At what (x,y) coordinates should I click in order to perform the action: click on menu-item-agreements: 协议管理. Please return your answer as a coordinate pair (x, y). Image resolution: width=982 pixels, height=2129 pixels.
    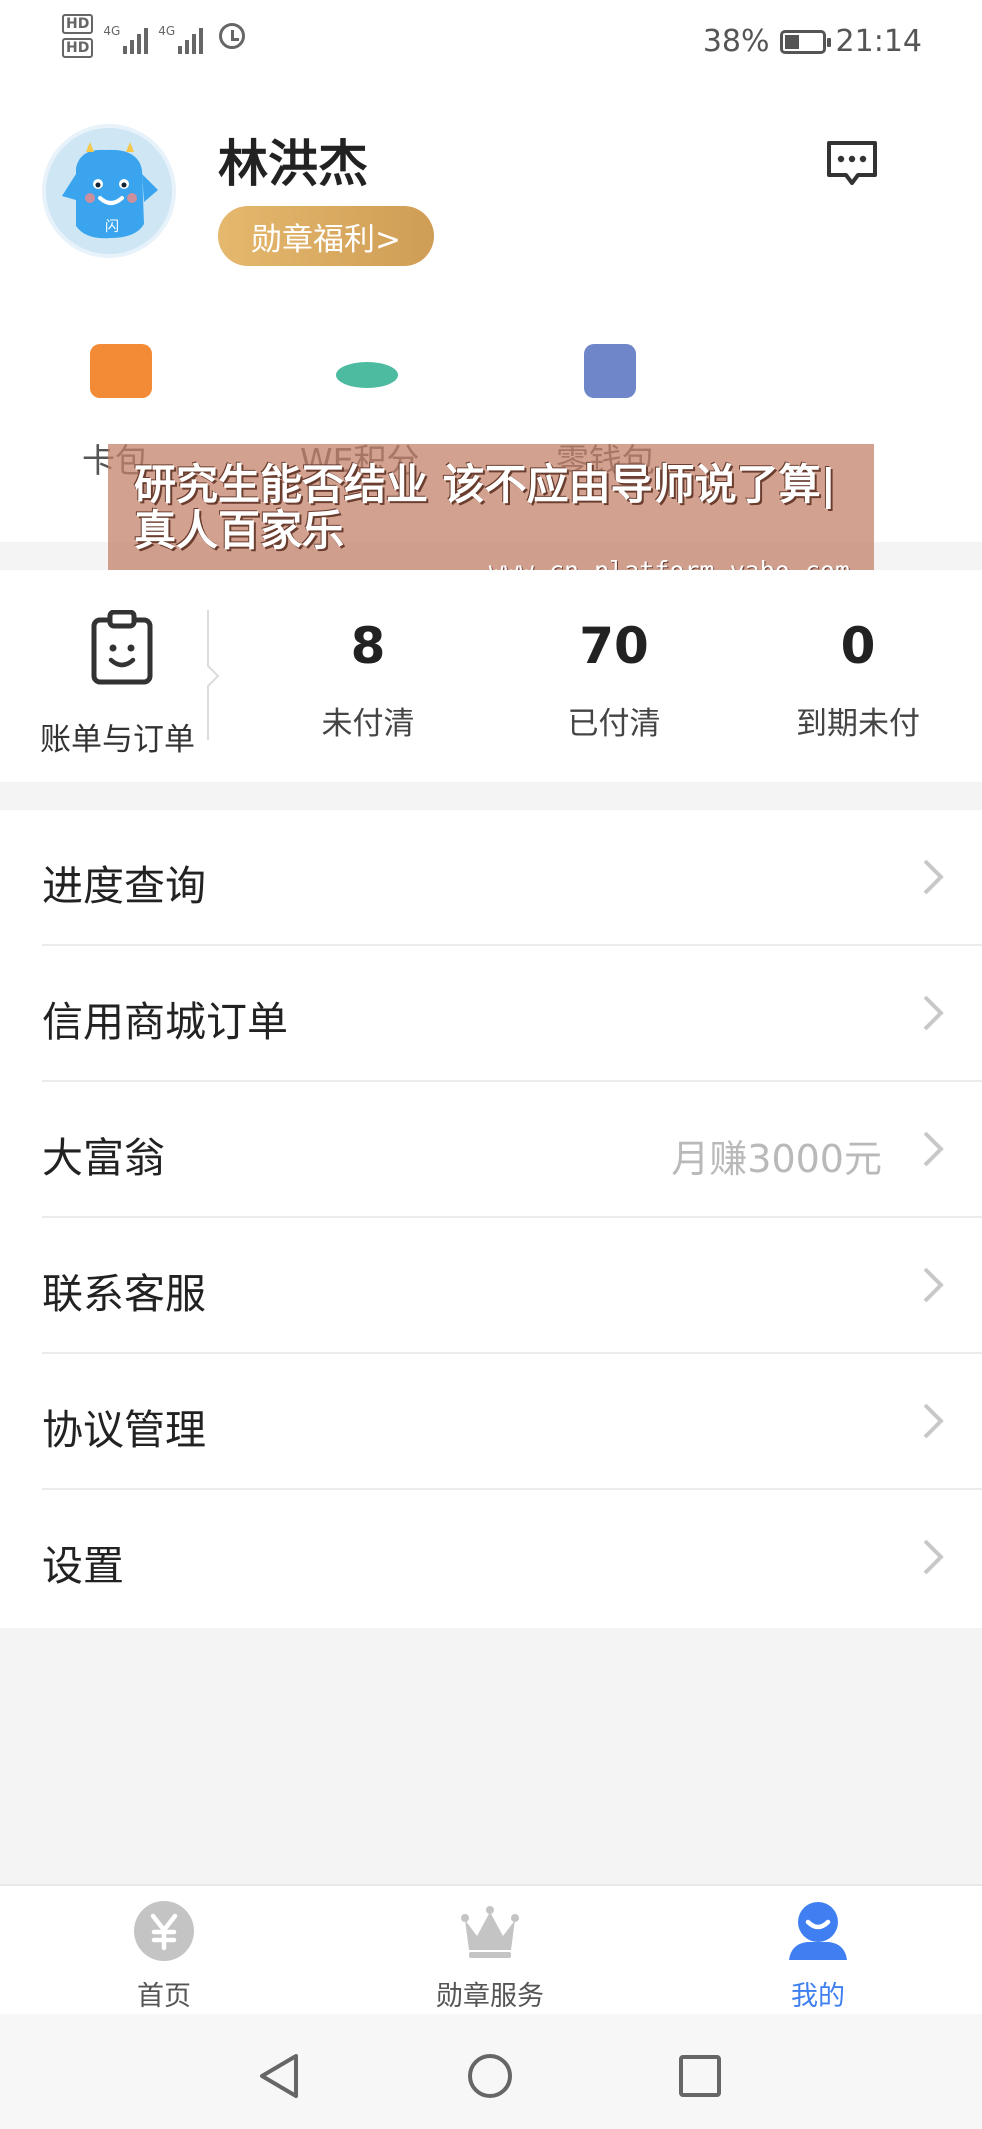
    Looking at the image, I should click on (491, 1422).